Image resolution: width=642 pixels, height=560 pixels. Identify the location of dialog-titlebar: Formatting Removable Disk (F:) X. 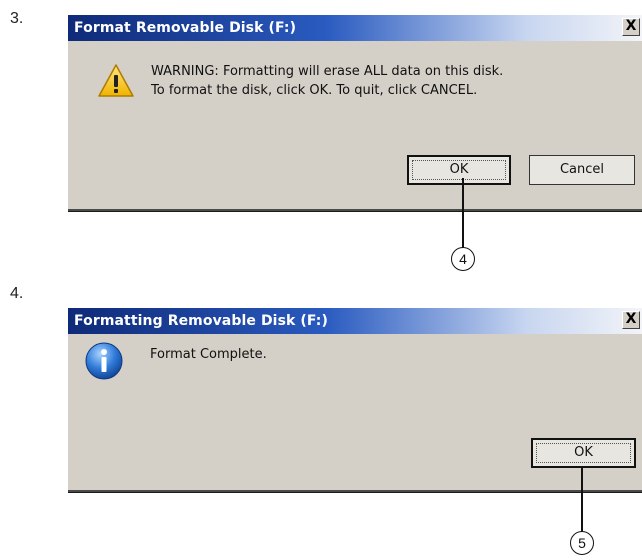
(355, 320).